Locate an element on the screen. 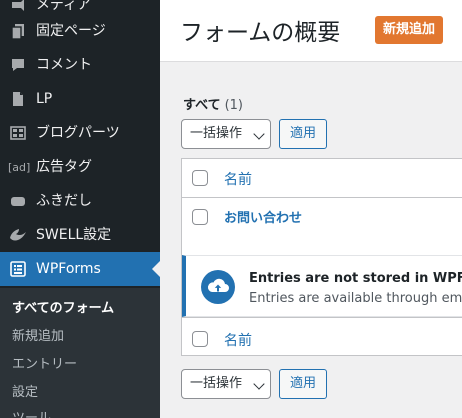 This screenshot has height=418, width=462. submenu-add-new: 新規追加 is located at coordinates (38, 337).